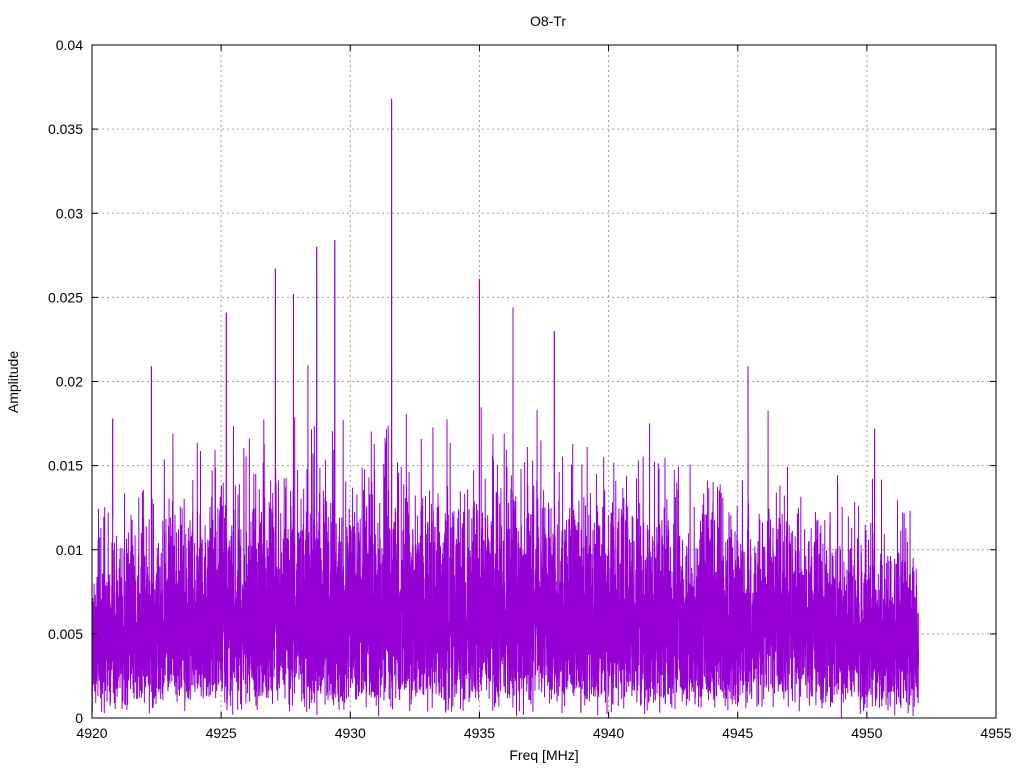 This screenshot has width=1024, height=773. What do you see at coordinates (866, 733) in the screenshot?
I see `x-tick-label: 4950` at bounding box center [866, 733].